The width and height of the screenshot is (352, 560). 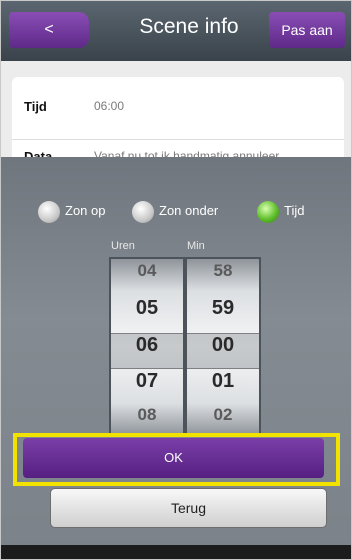 What do you see at coordinates (188, 508) in the screenshot?
I see `cancel-button: Terug` at bounding box center [188, 508].